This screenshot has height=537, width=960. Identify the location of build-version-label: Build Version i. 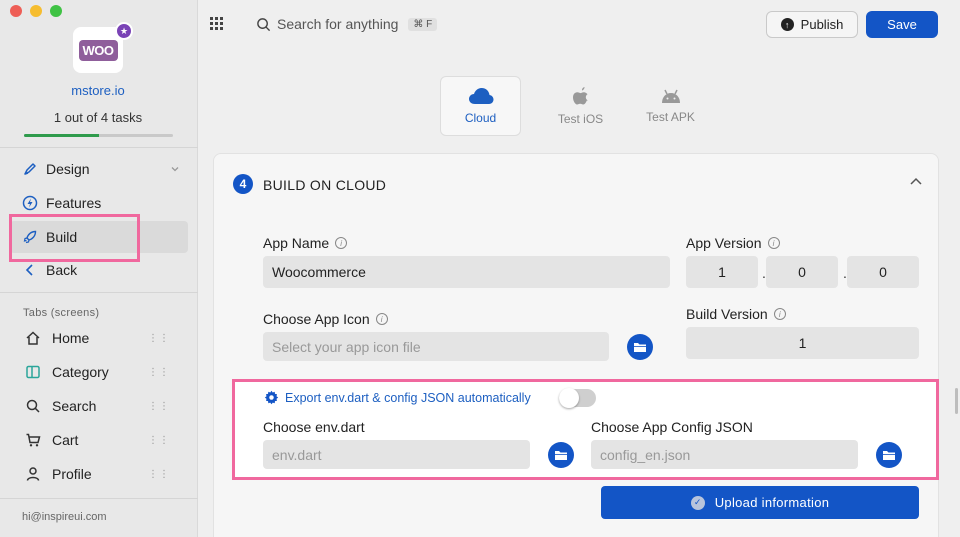
(736, 314).